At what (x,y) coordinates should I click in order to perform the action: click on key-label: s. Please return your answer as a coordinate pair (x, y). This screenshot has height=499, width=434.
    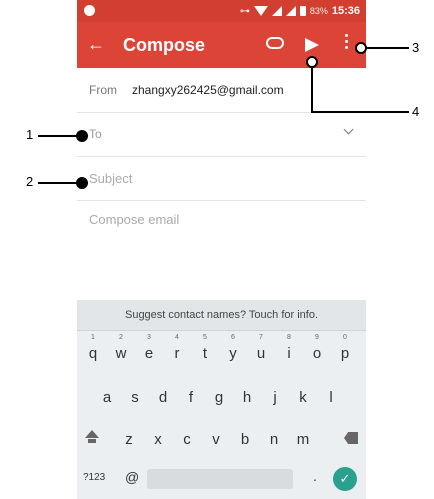
    Looking at the image, I should click on (135, 397).